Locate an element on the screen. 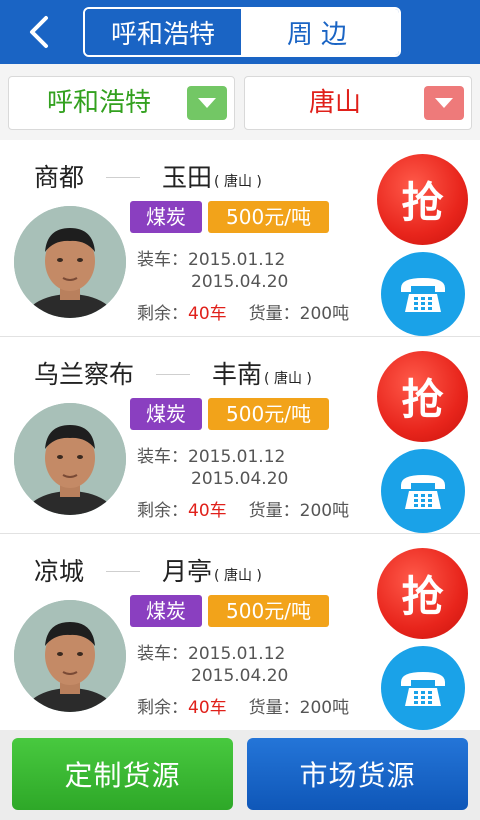  origin-select: 呼和浩特 is located at coordinates (121, 103).